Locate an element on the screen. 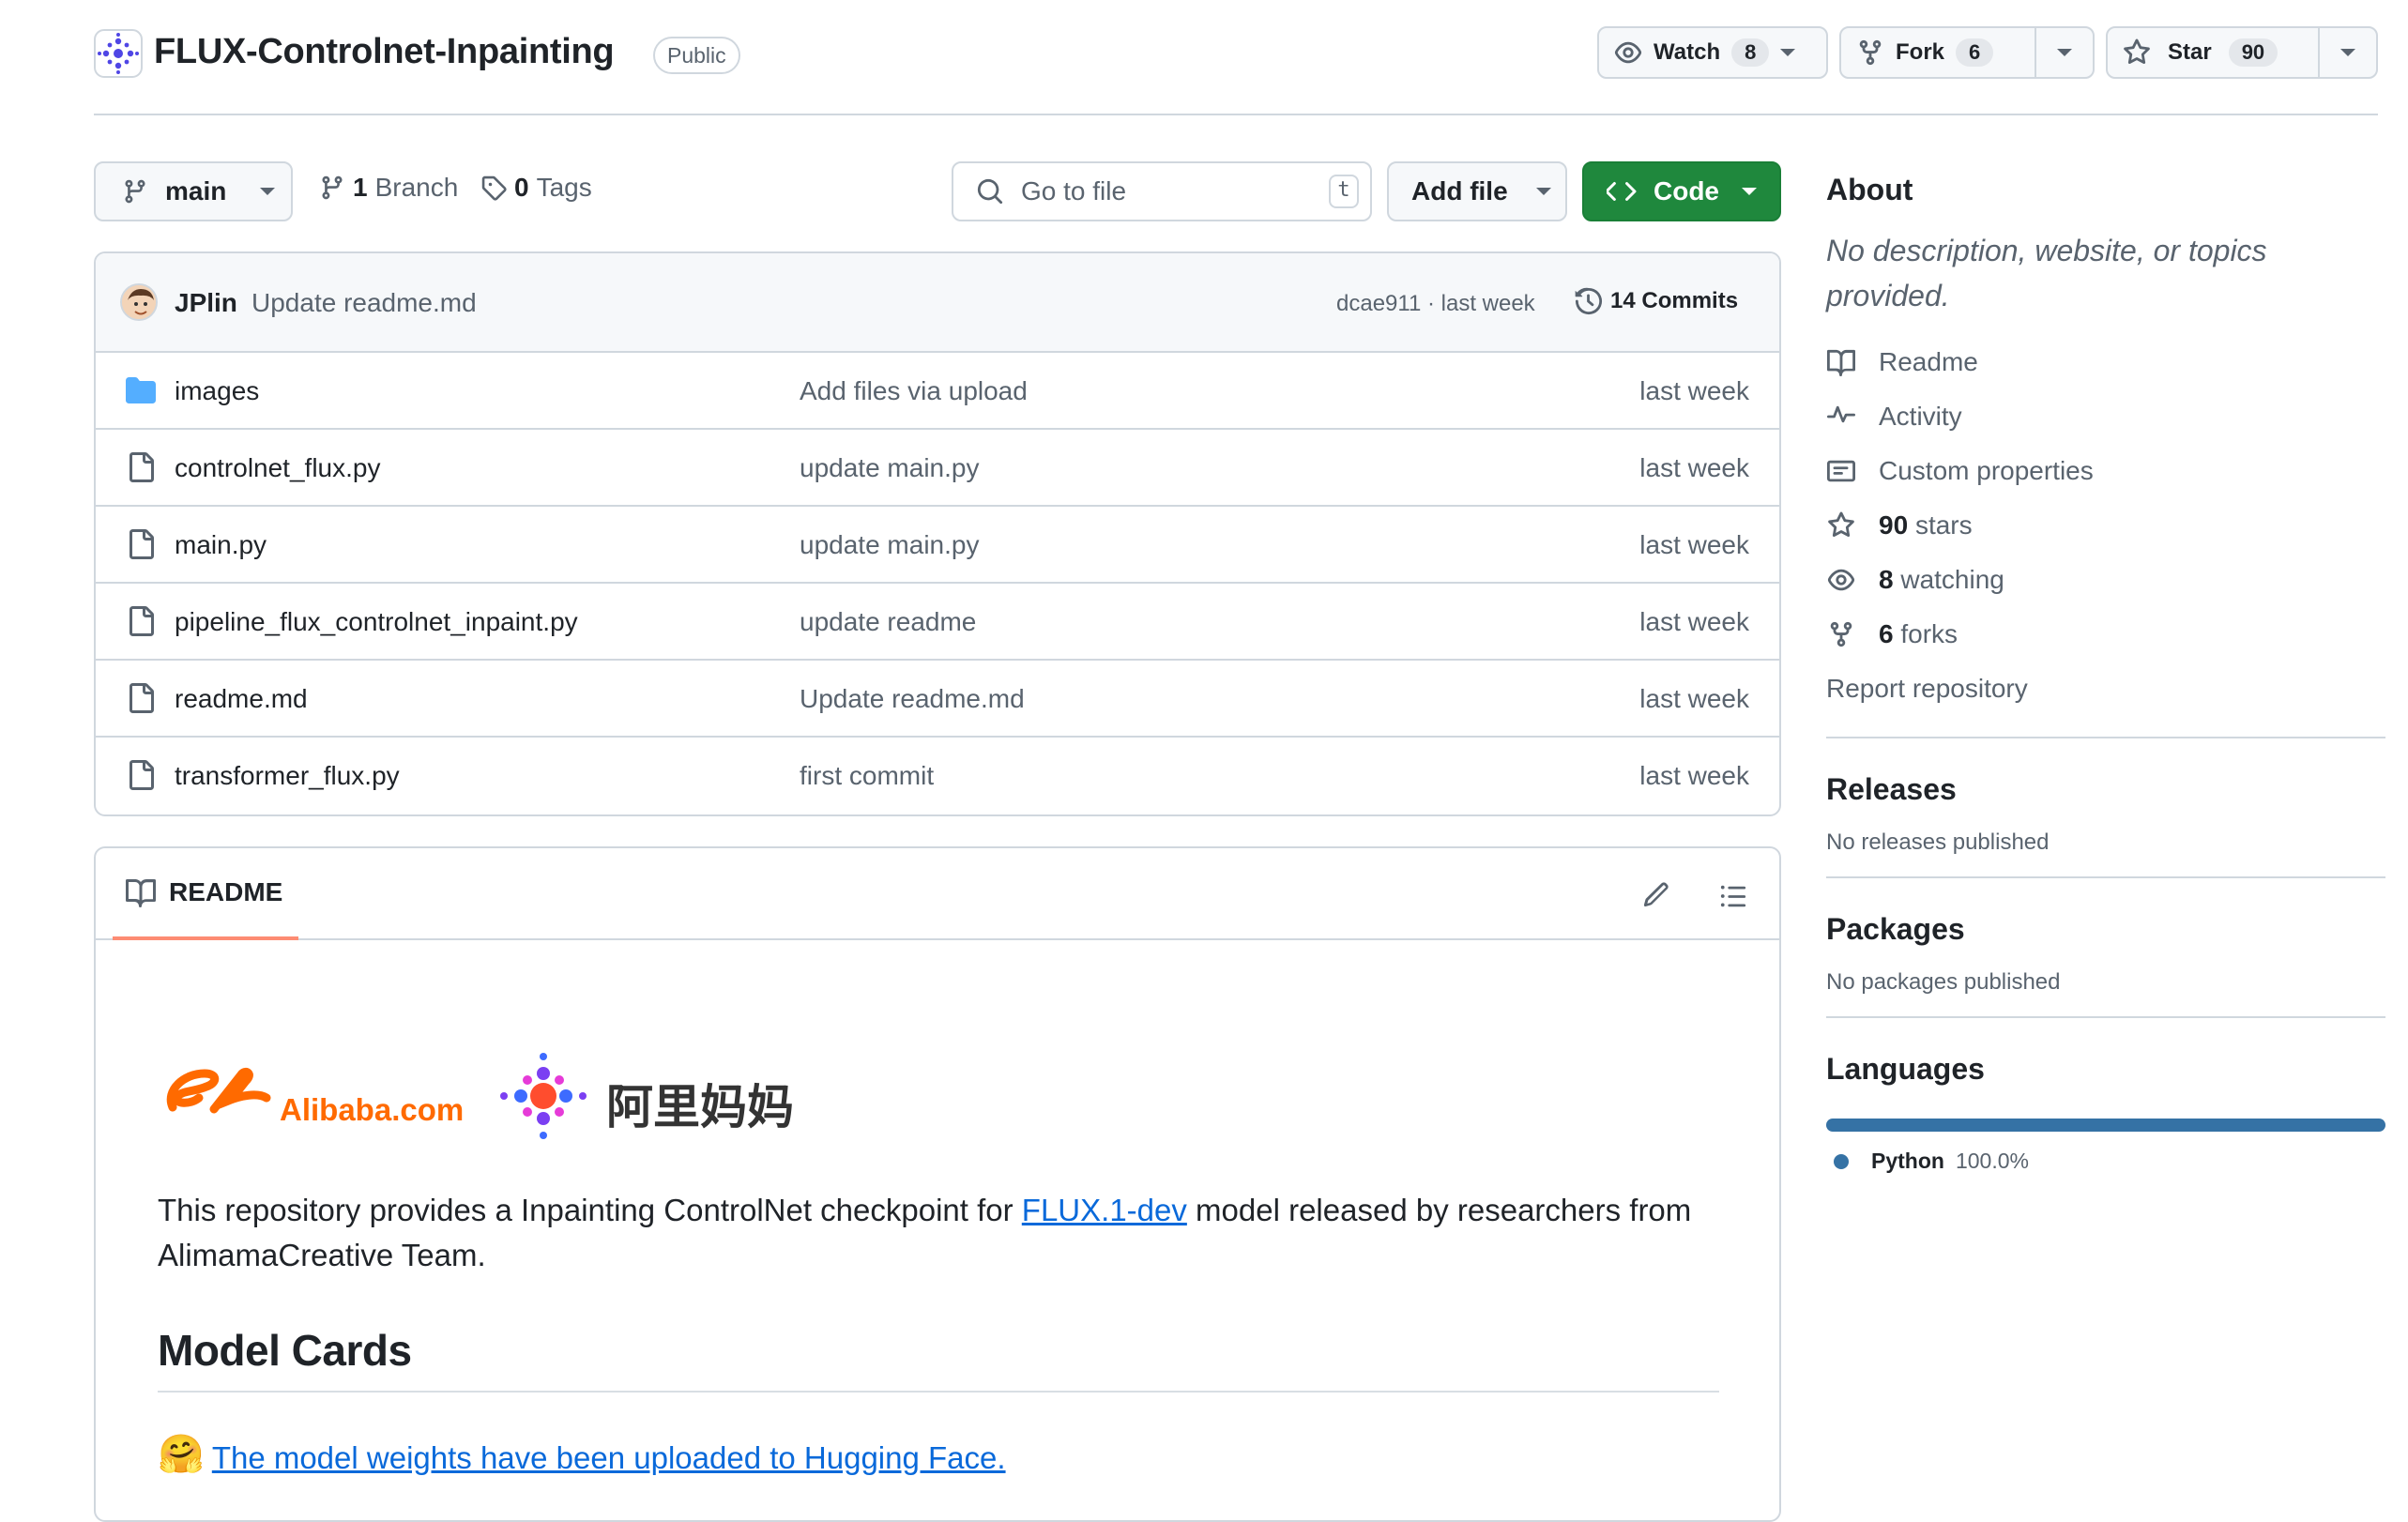 The width and height of the screenshot is (2408, 1522). repo-name-link: FLUX-Controlnet-Inpainting is located at coordinates (384, 52).